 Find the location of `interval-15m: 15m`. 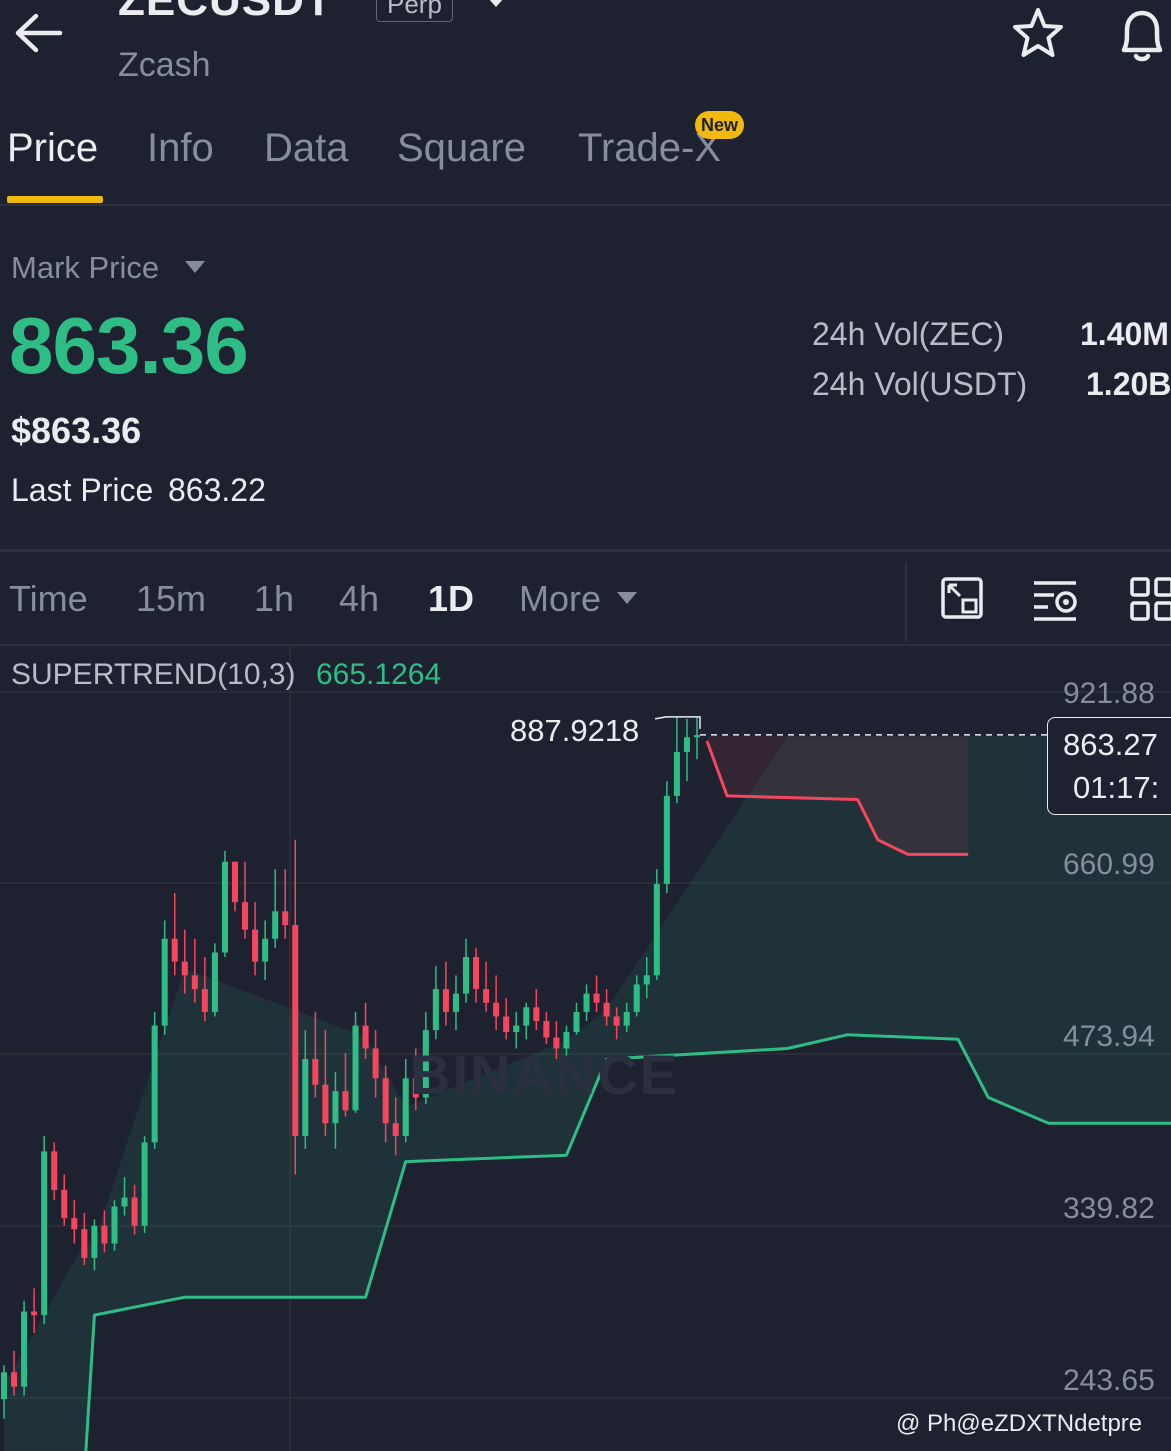

interval-15m: 15m is located at coordinates (171, 599).